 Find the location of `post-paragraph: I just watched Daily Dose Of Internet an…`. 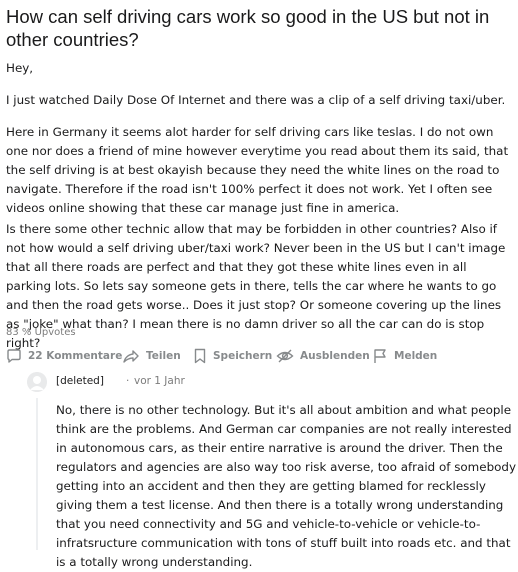

post-paragraph: I just watched Daily Dose Of Internet an… is located at coordinates (256, 100).